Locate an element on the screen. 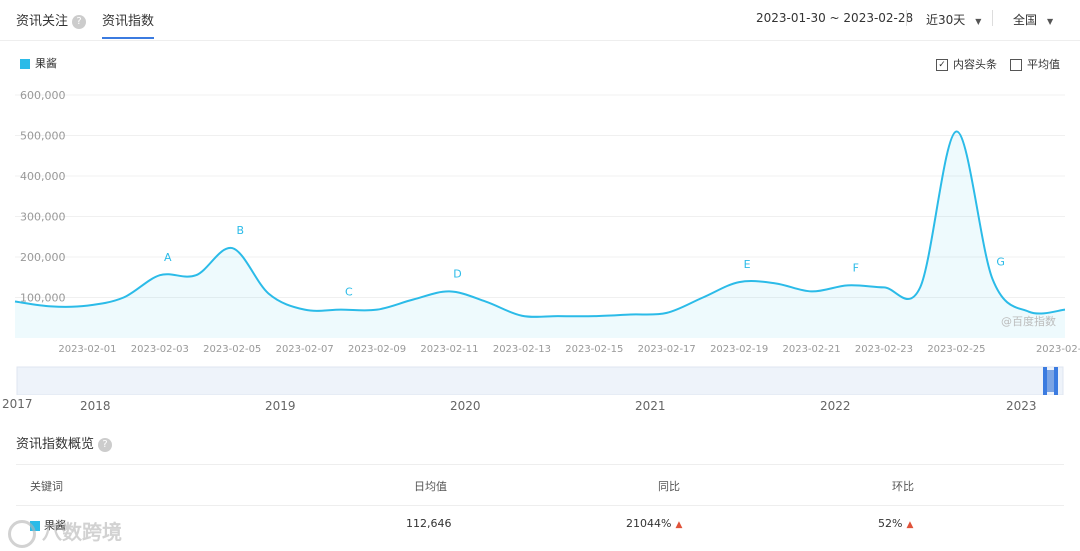 The height and width of the screenshot is (551, 1080). timeline-handle-left is located at coordinates (1045, 381).